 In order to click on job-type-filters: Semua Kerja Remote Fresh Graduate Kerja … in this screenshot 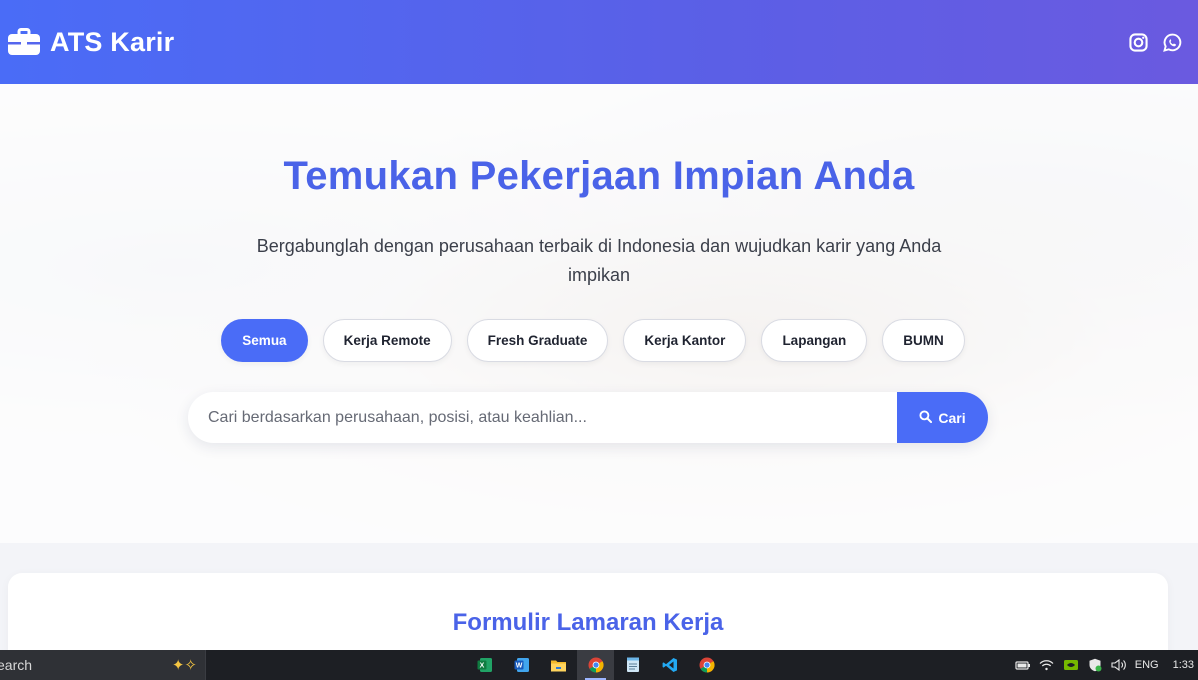, I will do `click(599, 340)`.